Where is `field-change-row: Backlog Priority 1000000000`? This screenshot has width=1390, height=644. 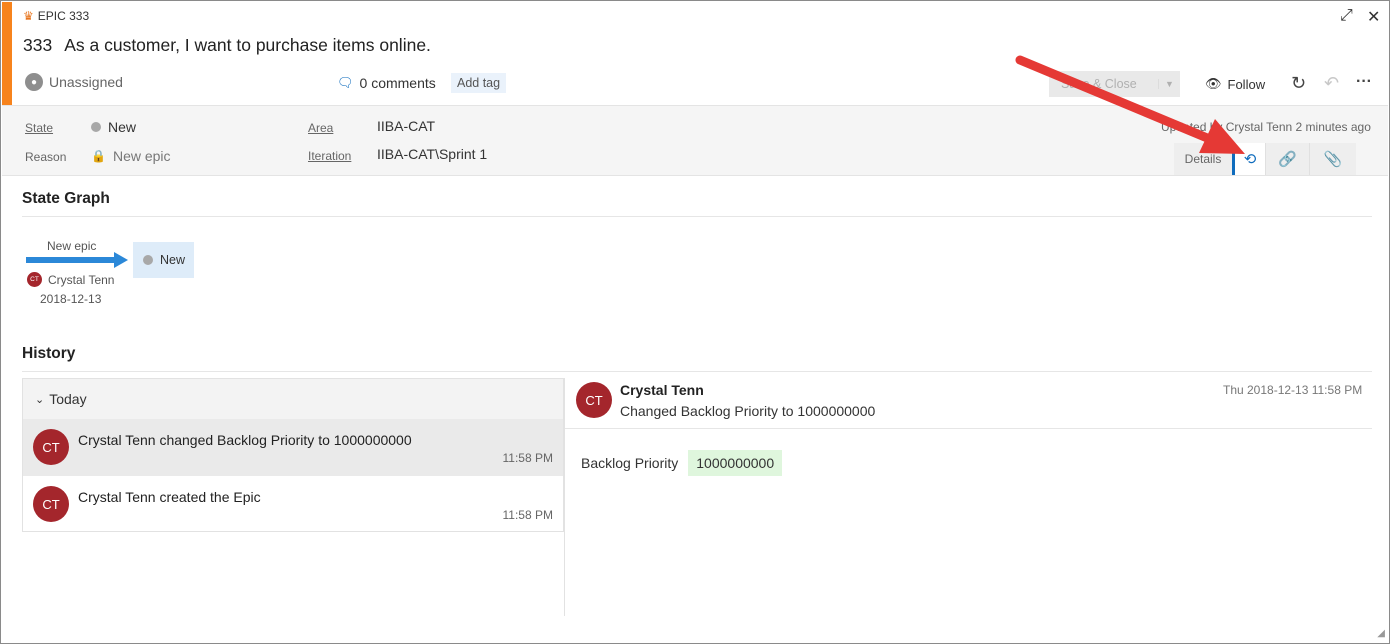
field-change-row: Backlog Priority 1000000000 is located at coordinates (682, 463).